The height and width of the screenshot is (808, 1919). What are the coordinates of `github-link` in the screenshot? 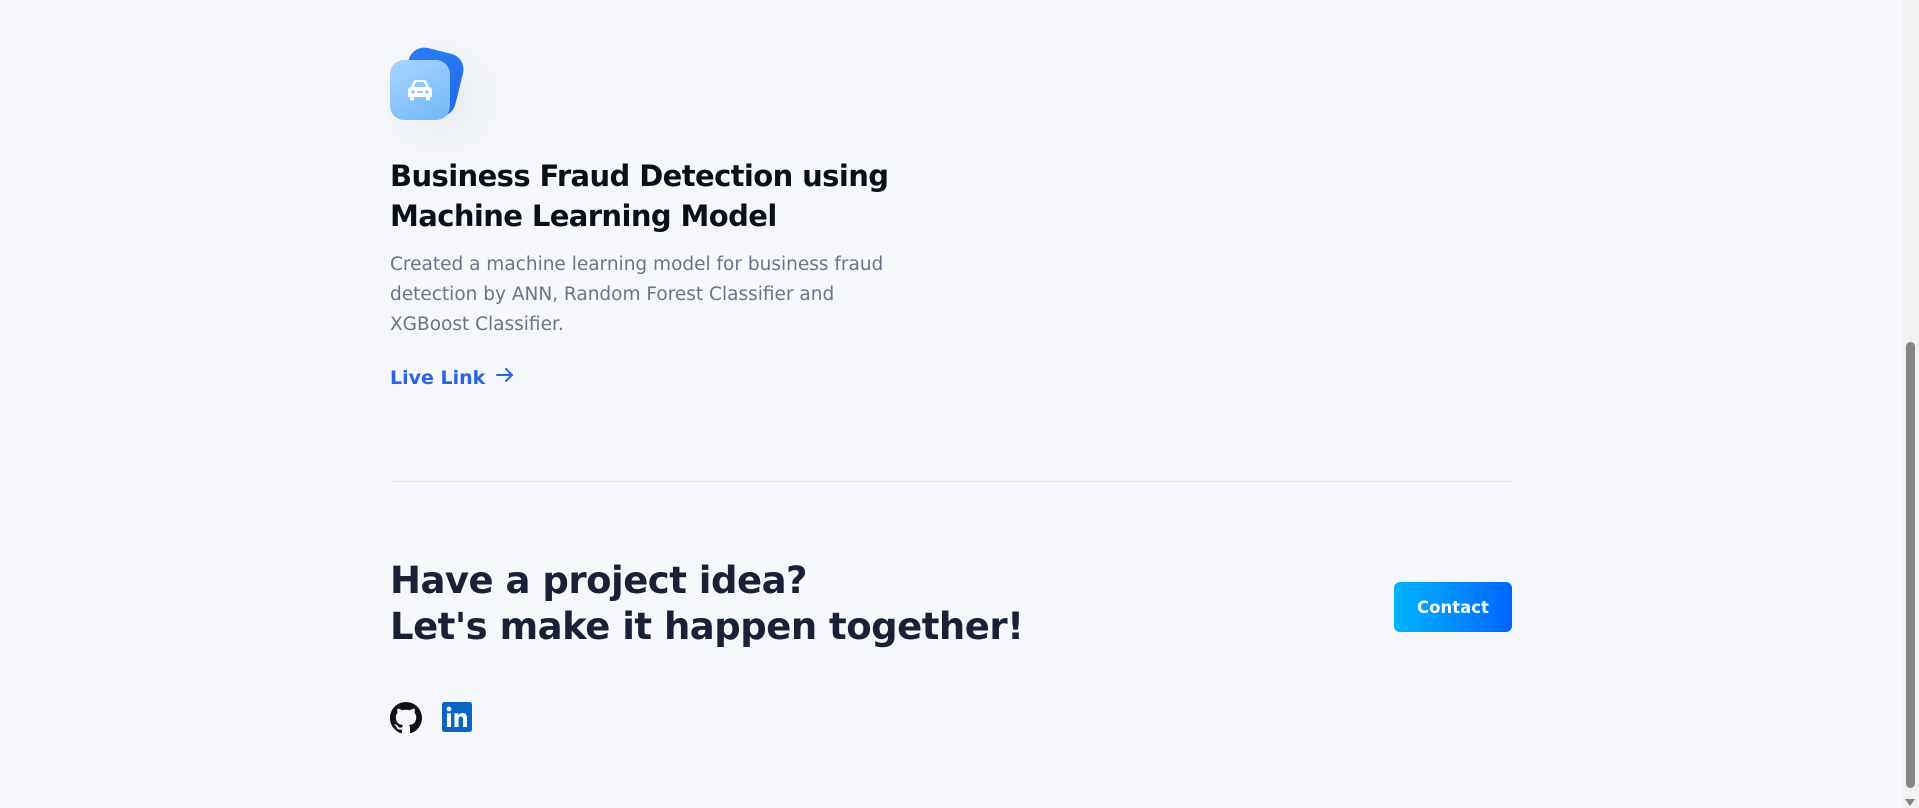 It's located at (406, 718).